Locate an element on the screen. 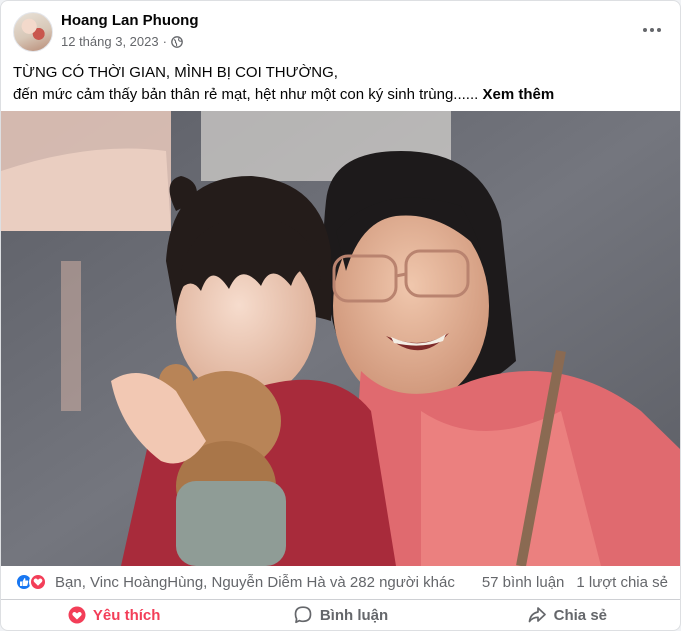 The width and height of the screenshot is (681, 631). more-options-icon is located at coordinates (652, 30).